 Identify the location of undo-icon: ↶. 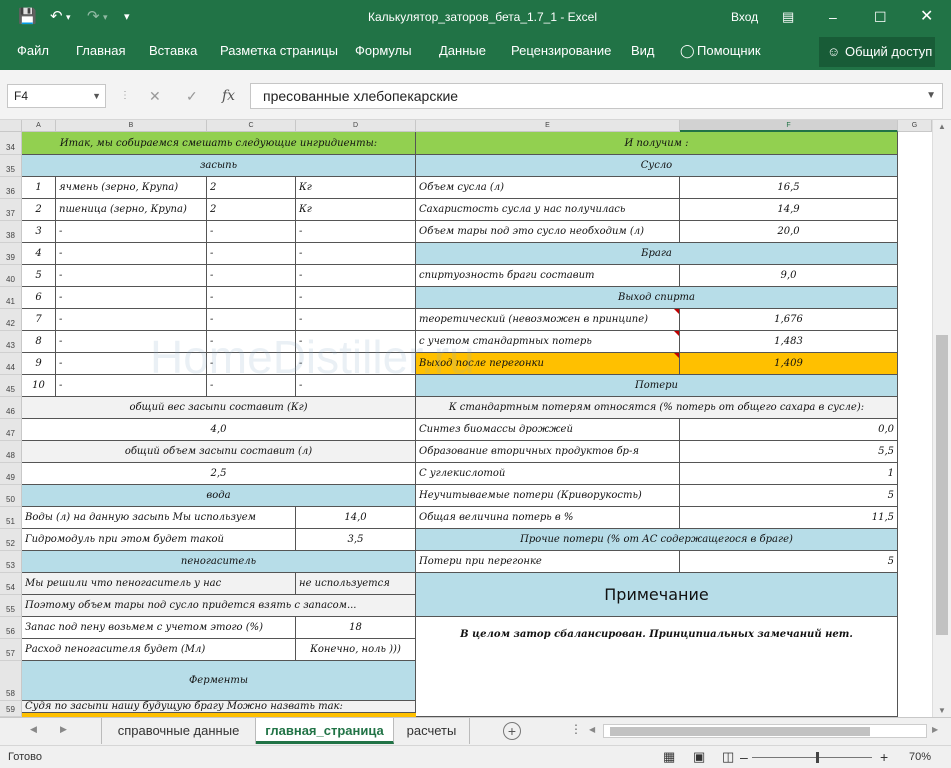
(56, 17).